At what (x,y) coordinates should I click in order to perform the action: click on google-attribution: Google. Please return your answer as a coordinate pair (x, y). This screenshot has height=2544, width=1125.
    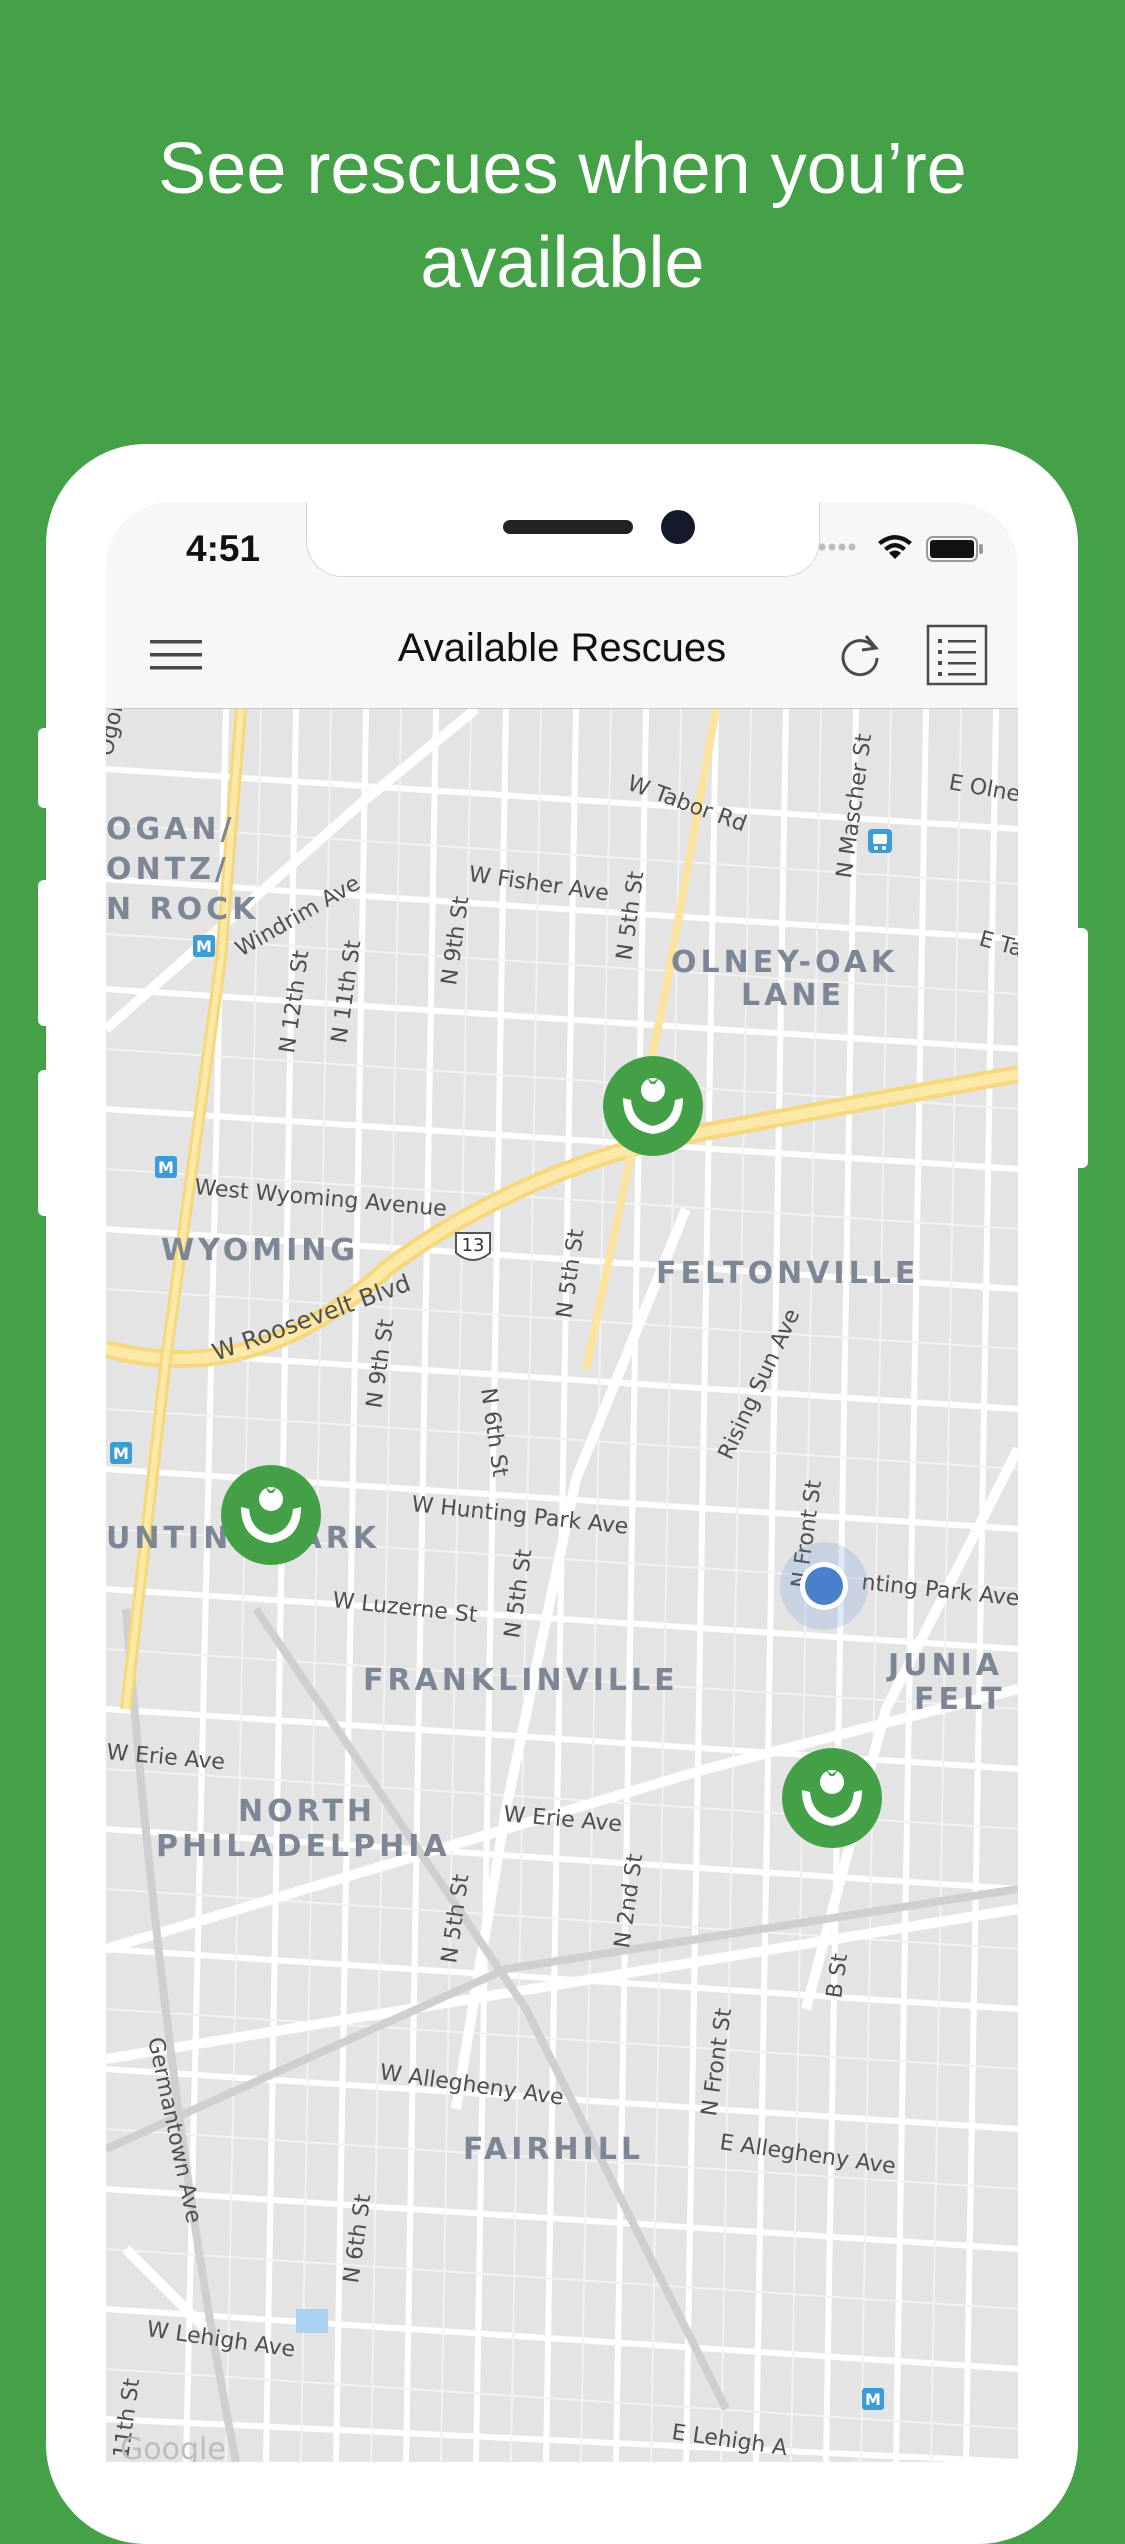
    Looking at the image, I should click on (173, 2447).